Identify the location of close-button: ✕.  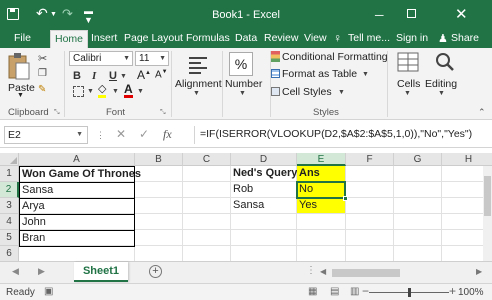
(461, 14).